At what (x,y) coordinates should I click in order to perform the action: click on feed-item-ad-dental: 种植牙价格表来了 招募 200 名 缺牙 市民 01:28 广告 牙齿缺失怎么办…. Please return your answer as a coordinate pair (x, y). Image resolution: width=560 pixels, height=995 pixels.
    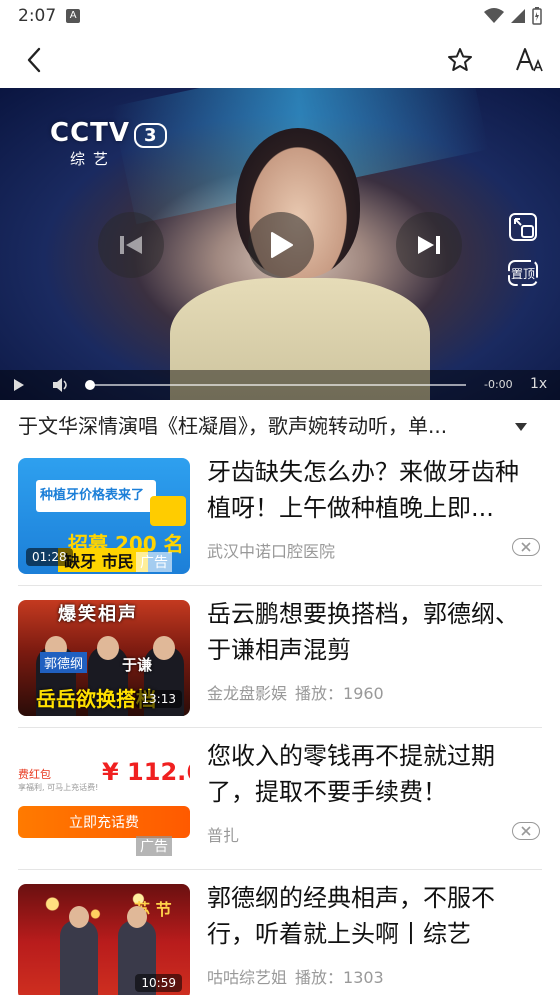
    Looking at the image, I should click on (280, 529).